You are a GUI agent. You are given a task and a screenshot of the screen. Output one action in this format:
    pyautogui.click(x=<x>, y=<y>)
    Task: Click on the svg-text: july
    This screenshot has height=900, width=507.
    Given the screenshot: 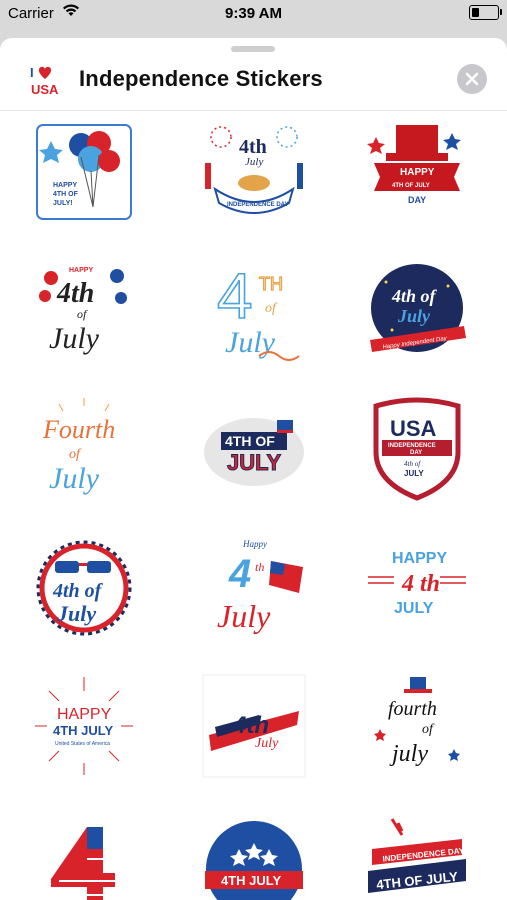 What is the action you would take?
    pyautogui.click(x=408, y=754)
    